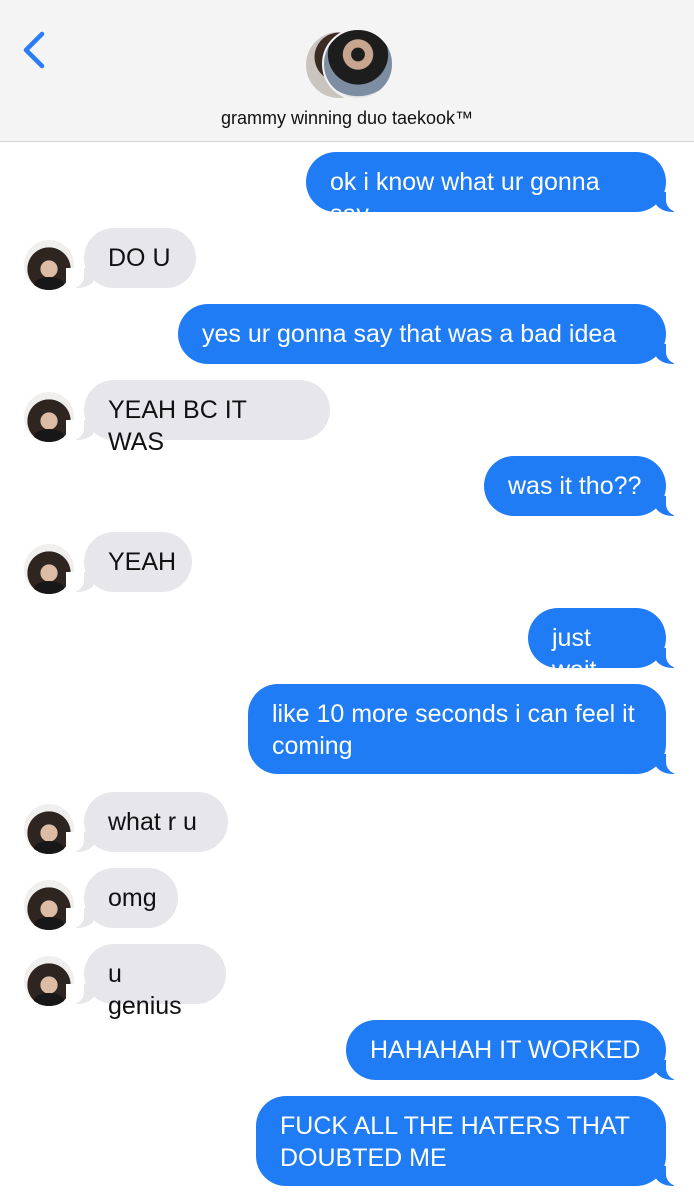 The image size is (694, 1200). I want to click on sent-message: yes ur gonna say that was a bad idea, so click(431, 334).